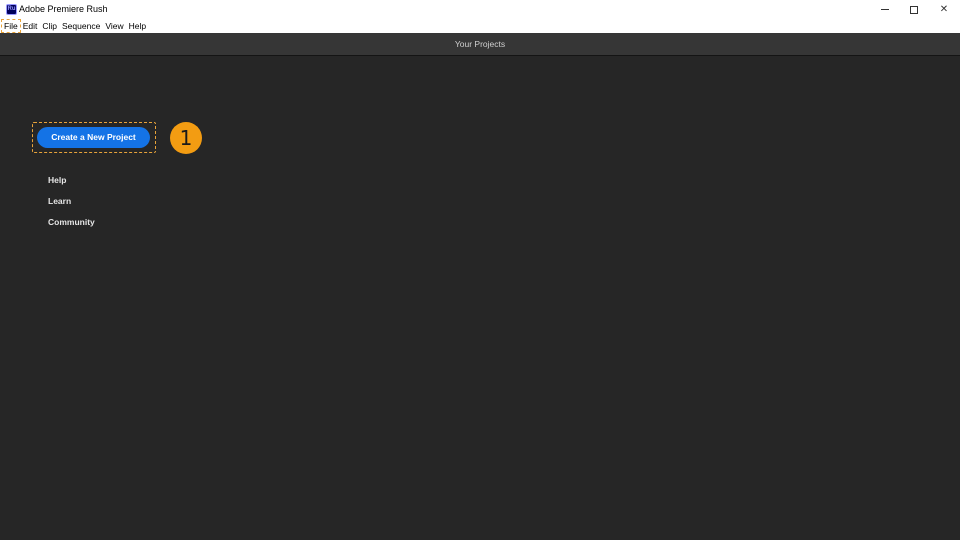 This screenshot has width=960, height=540. What do you see at coordinates (63, 9) in the screenshot?
I see `window-title: Adobe Premiere Rush` at bounding box center [63, 9].